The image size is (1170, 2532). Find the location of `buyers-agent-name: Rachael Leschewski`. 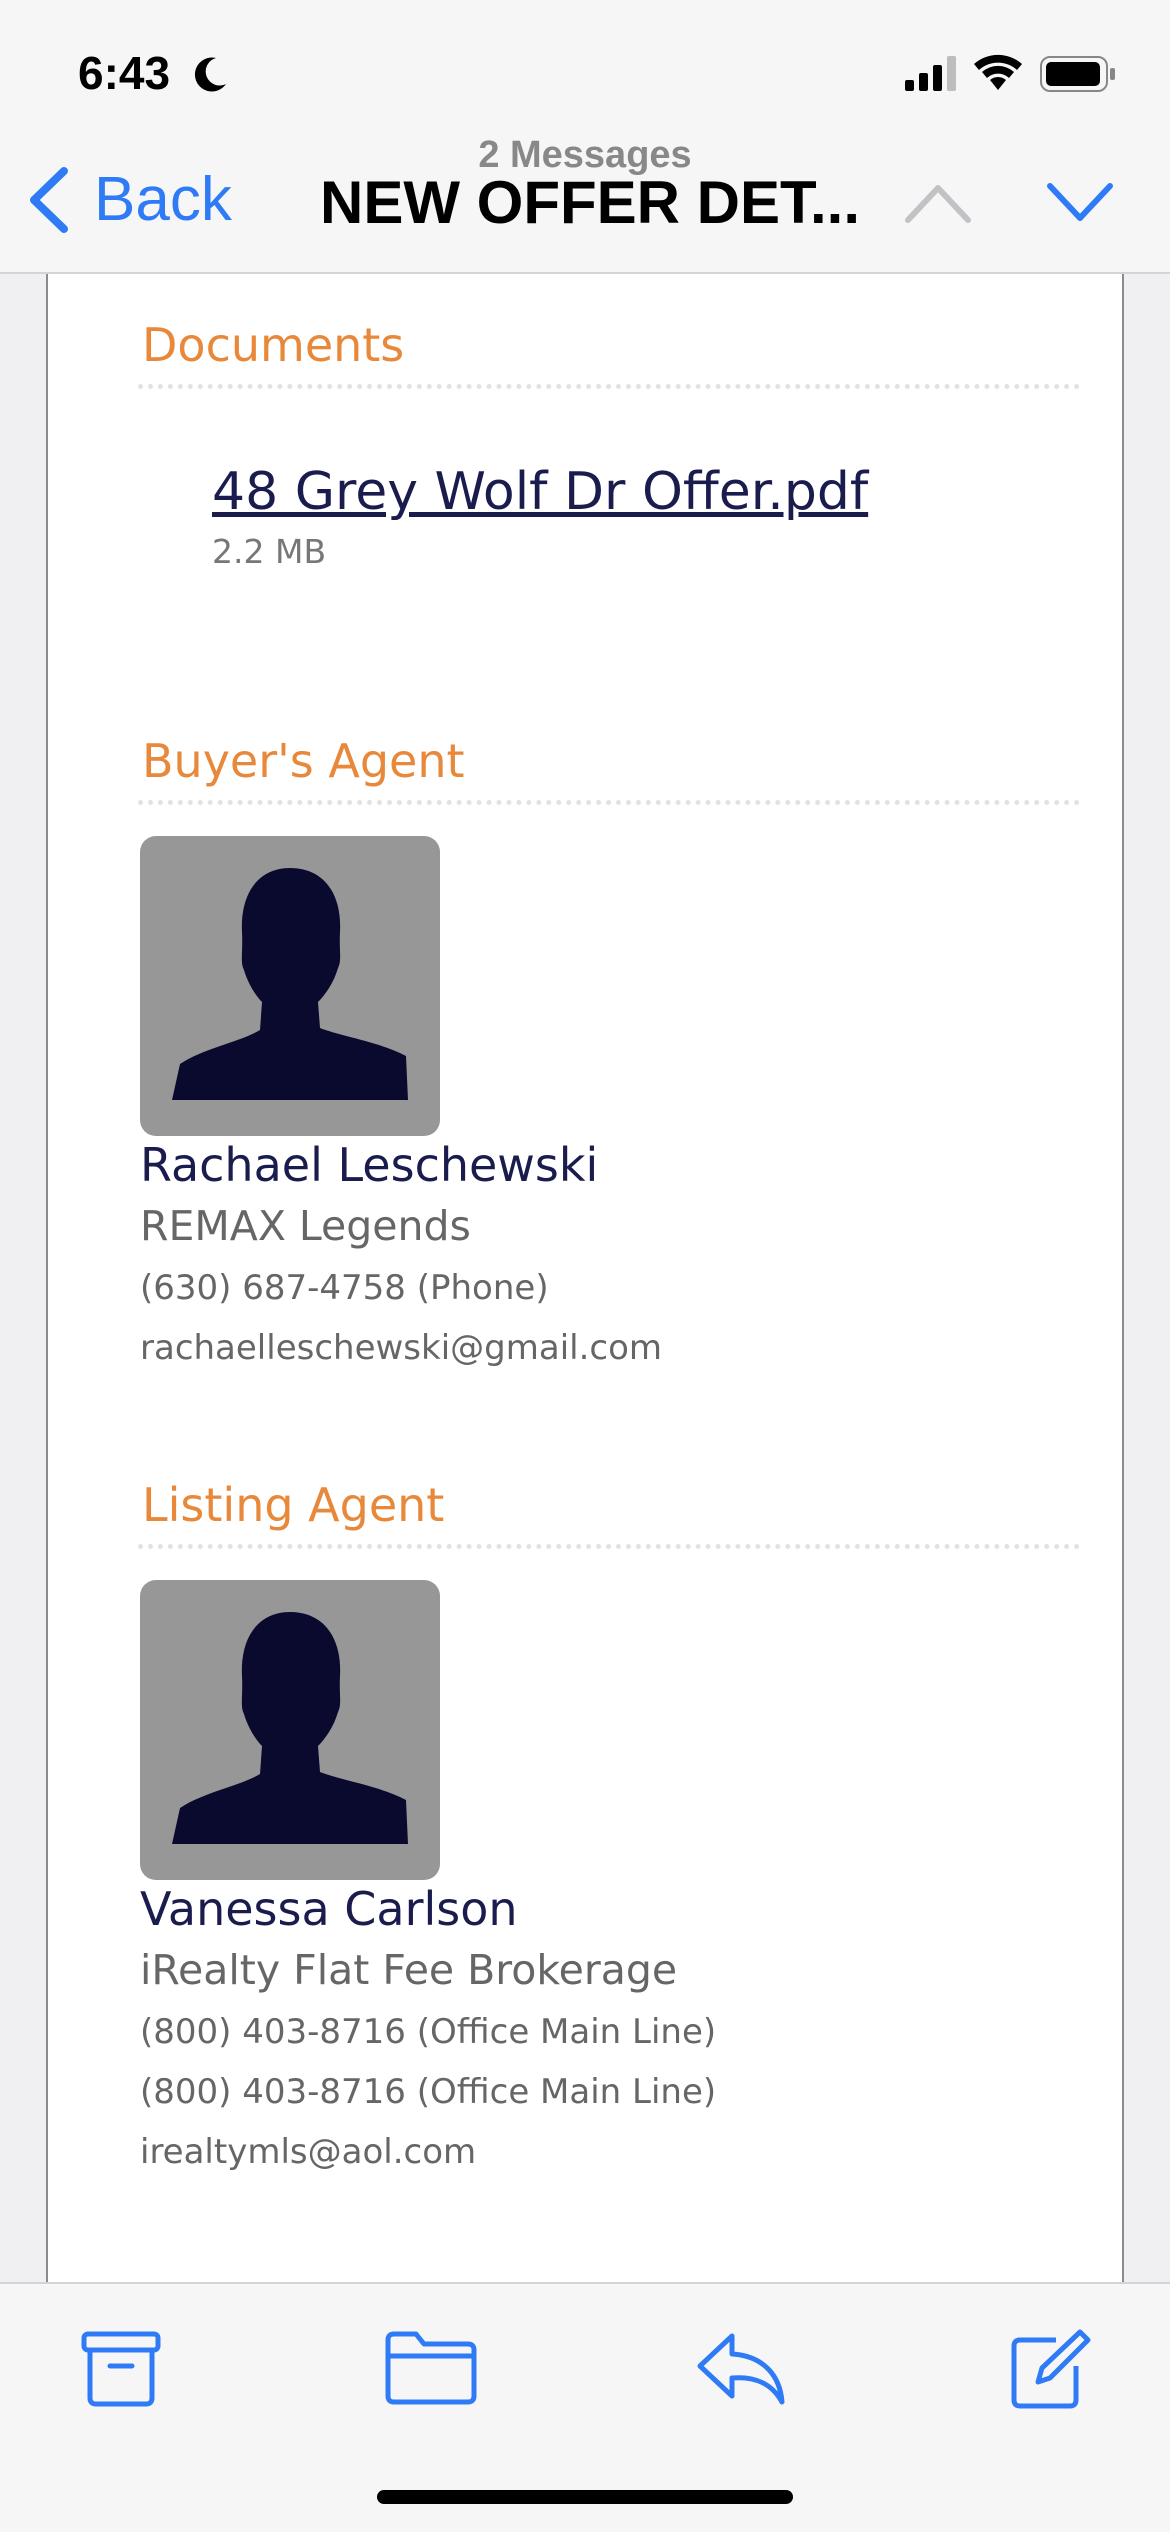

buyers-agent-name: Rachael Leschewski is located at coordinates (369, 1165).